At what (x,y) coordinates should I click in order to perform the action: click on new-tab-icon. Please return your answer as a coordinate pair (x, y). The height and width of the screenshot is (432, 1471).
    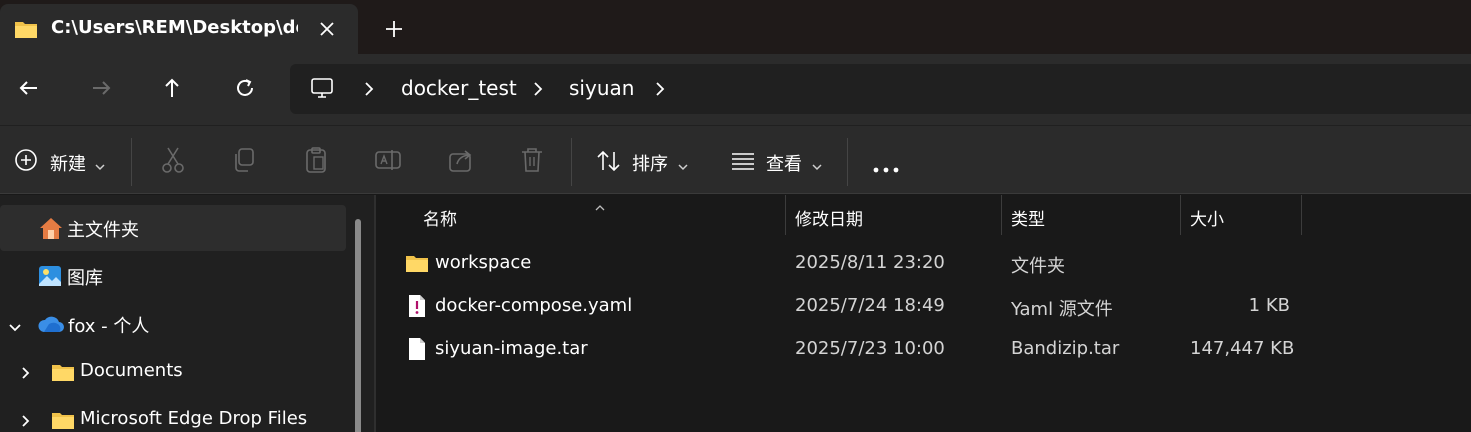
    Looking at the image, I should click on (394, 29).